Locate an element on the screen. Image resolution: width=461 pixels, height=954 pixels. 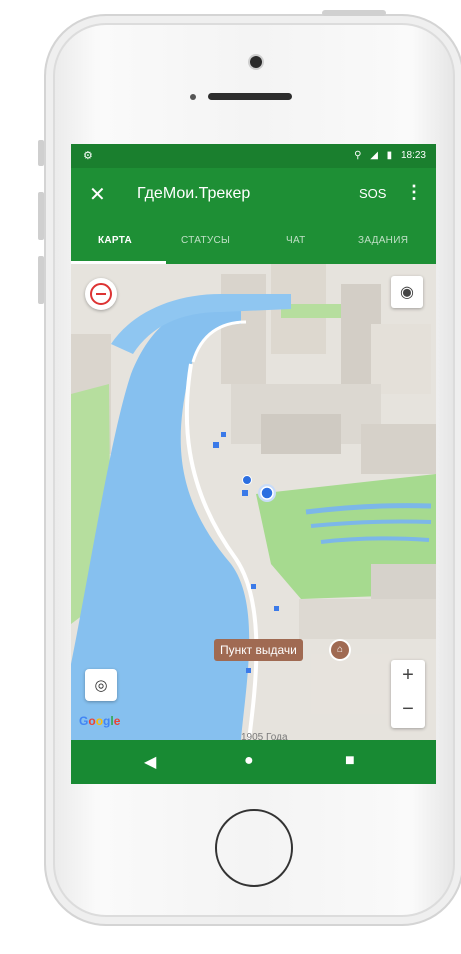
compass-icon is located at coordinates (101, 294).